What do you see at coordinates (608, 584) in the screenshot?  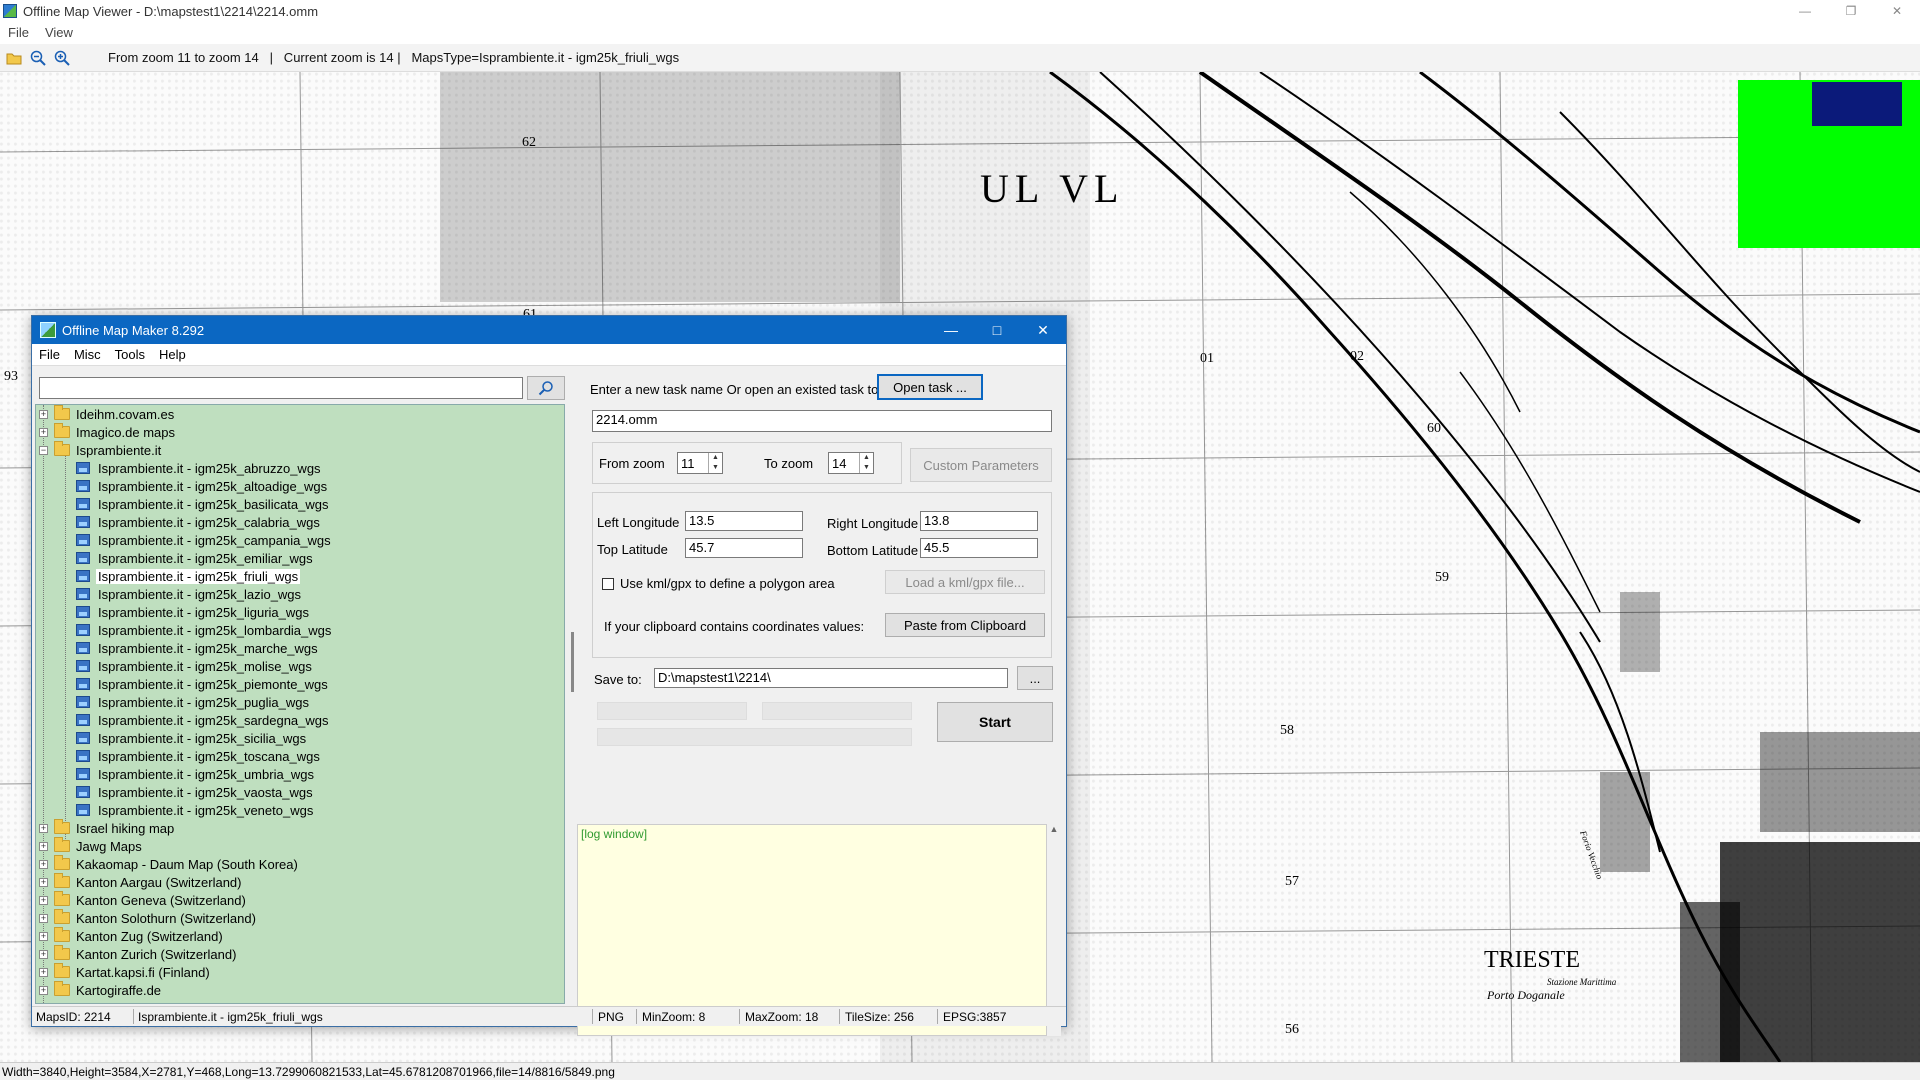 I see `kml-polygon-checkbox` at bounding box center [608, 584].